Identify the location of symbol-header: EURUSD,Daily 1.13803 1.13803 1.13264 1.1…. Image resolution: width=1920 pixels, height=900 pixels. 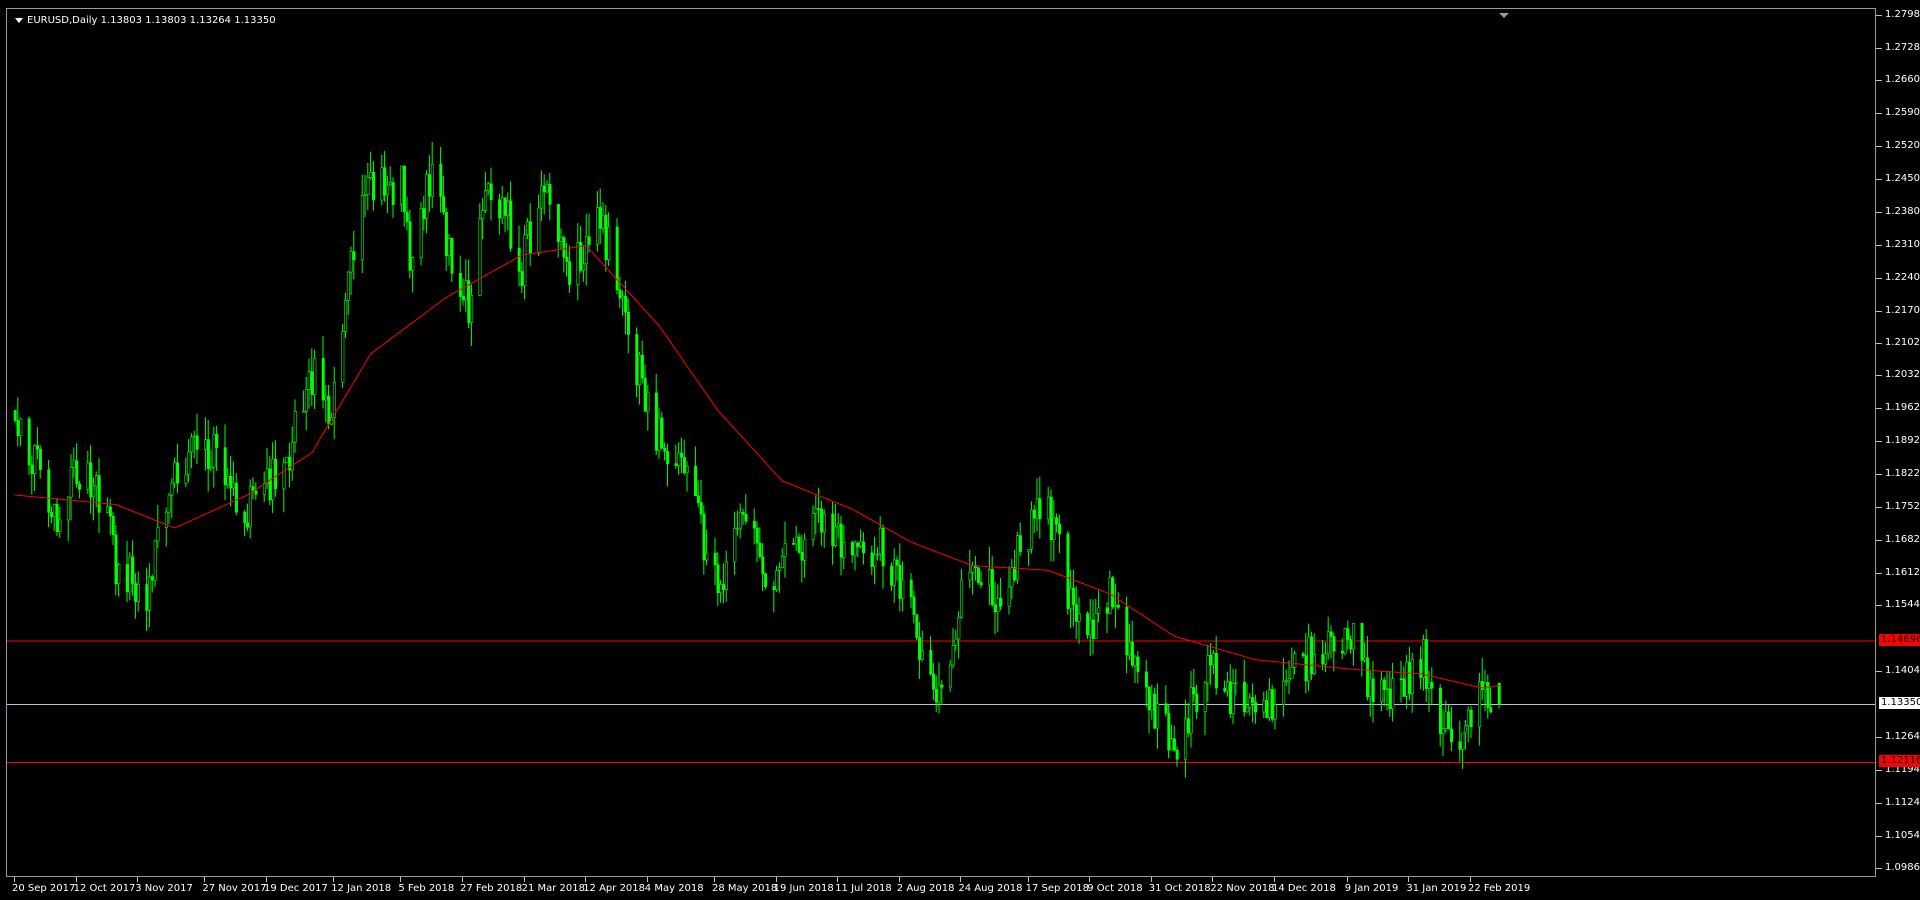
(145, 20).